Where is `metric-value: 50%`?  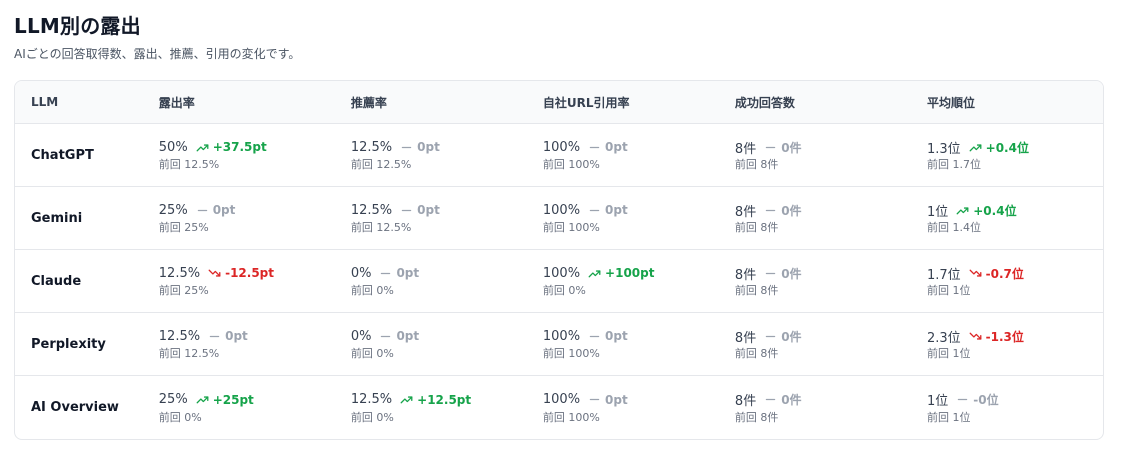
metric-value: 50% is located at coordinates (173, 147).